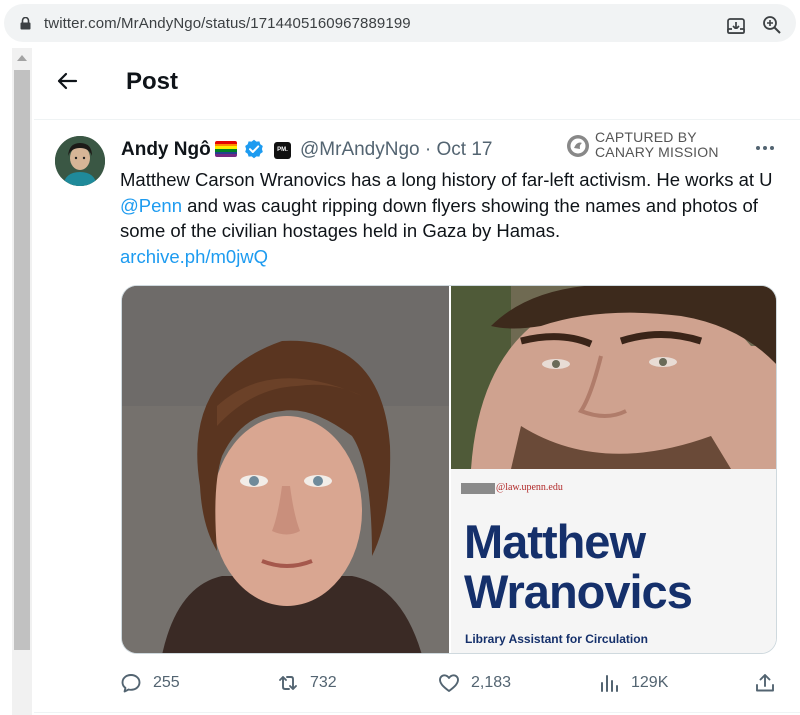  What do you see at coordinates (226, 149) in the screenshot?
I see `rainbow-flag-icon` at bounding box center [226, 149].